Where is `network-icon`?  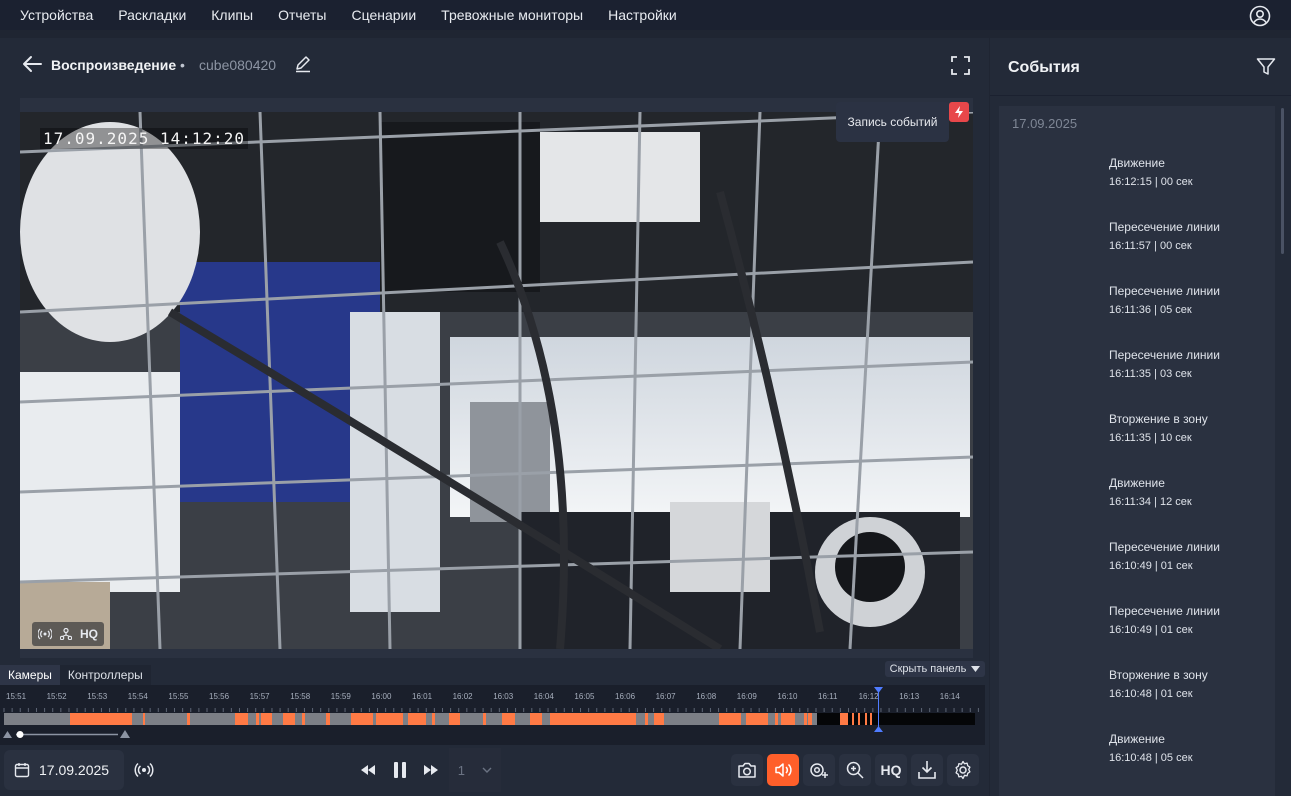 network-icon is located at coordinates (66, 634).